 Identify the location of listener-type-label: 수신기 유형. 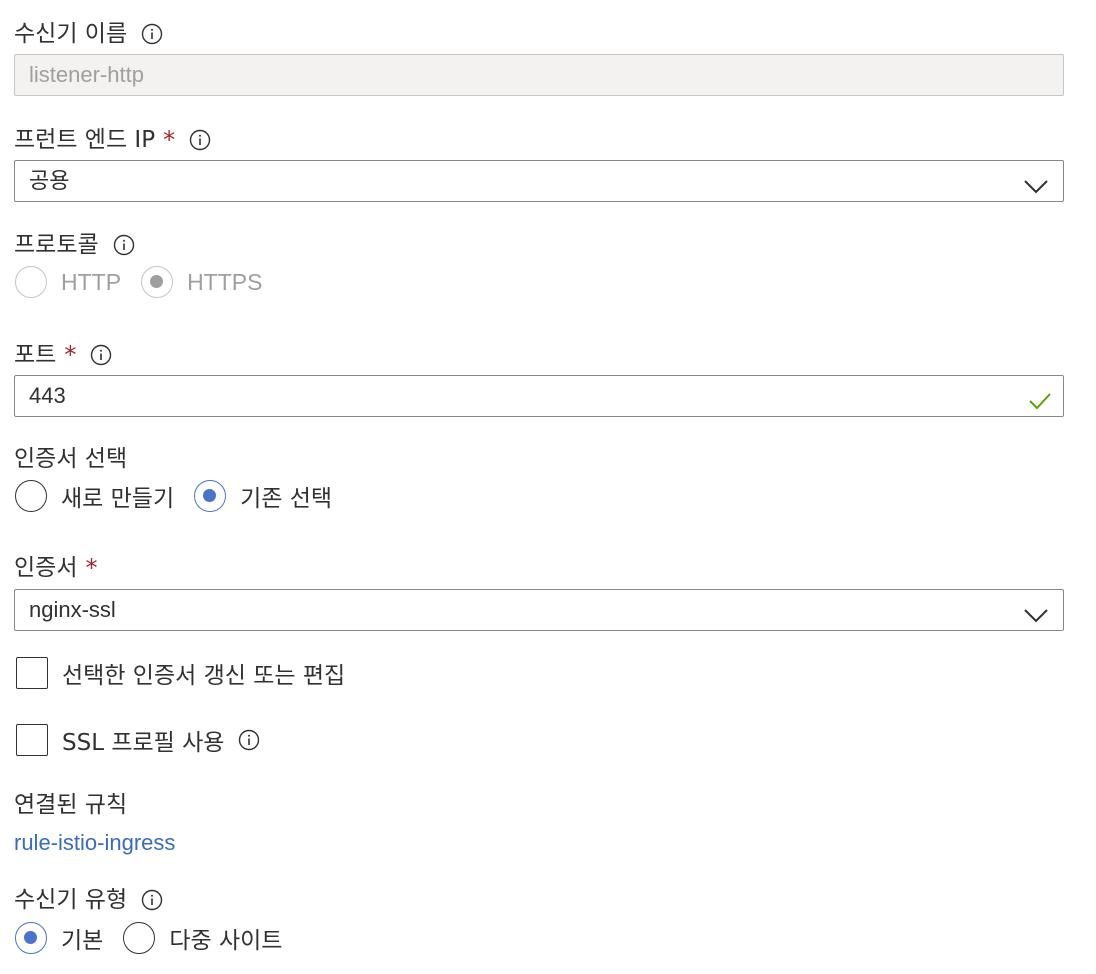
(88, 900).